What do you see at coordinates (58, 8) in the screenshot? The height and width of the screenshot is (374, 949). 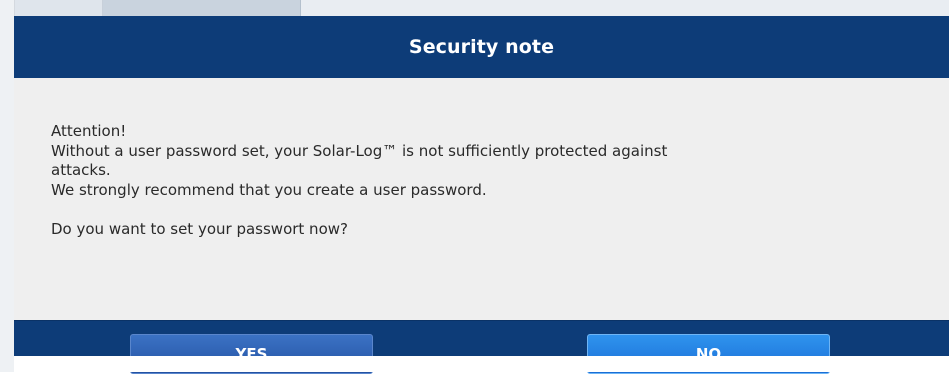 I see `background-tab` at bounding box center [58, 8].